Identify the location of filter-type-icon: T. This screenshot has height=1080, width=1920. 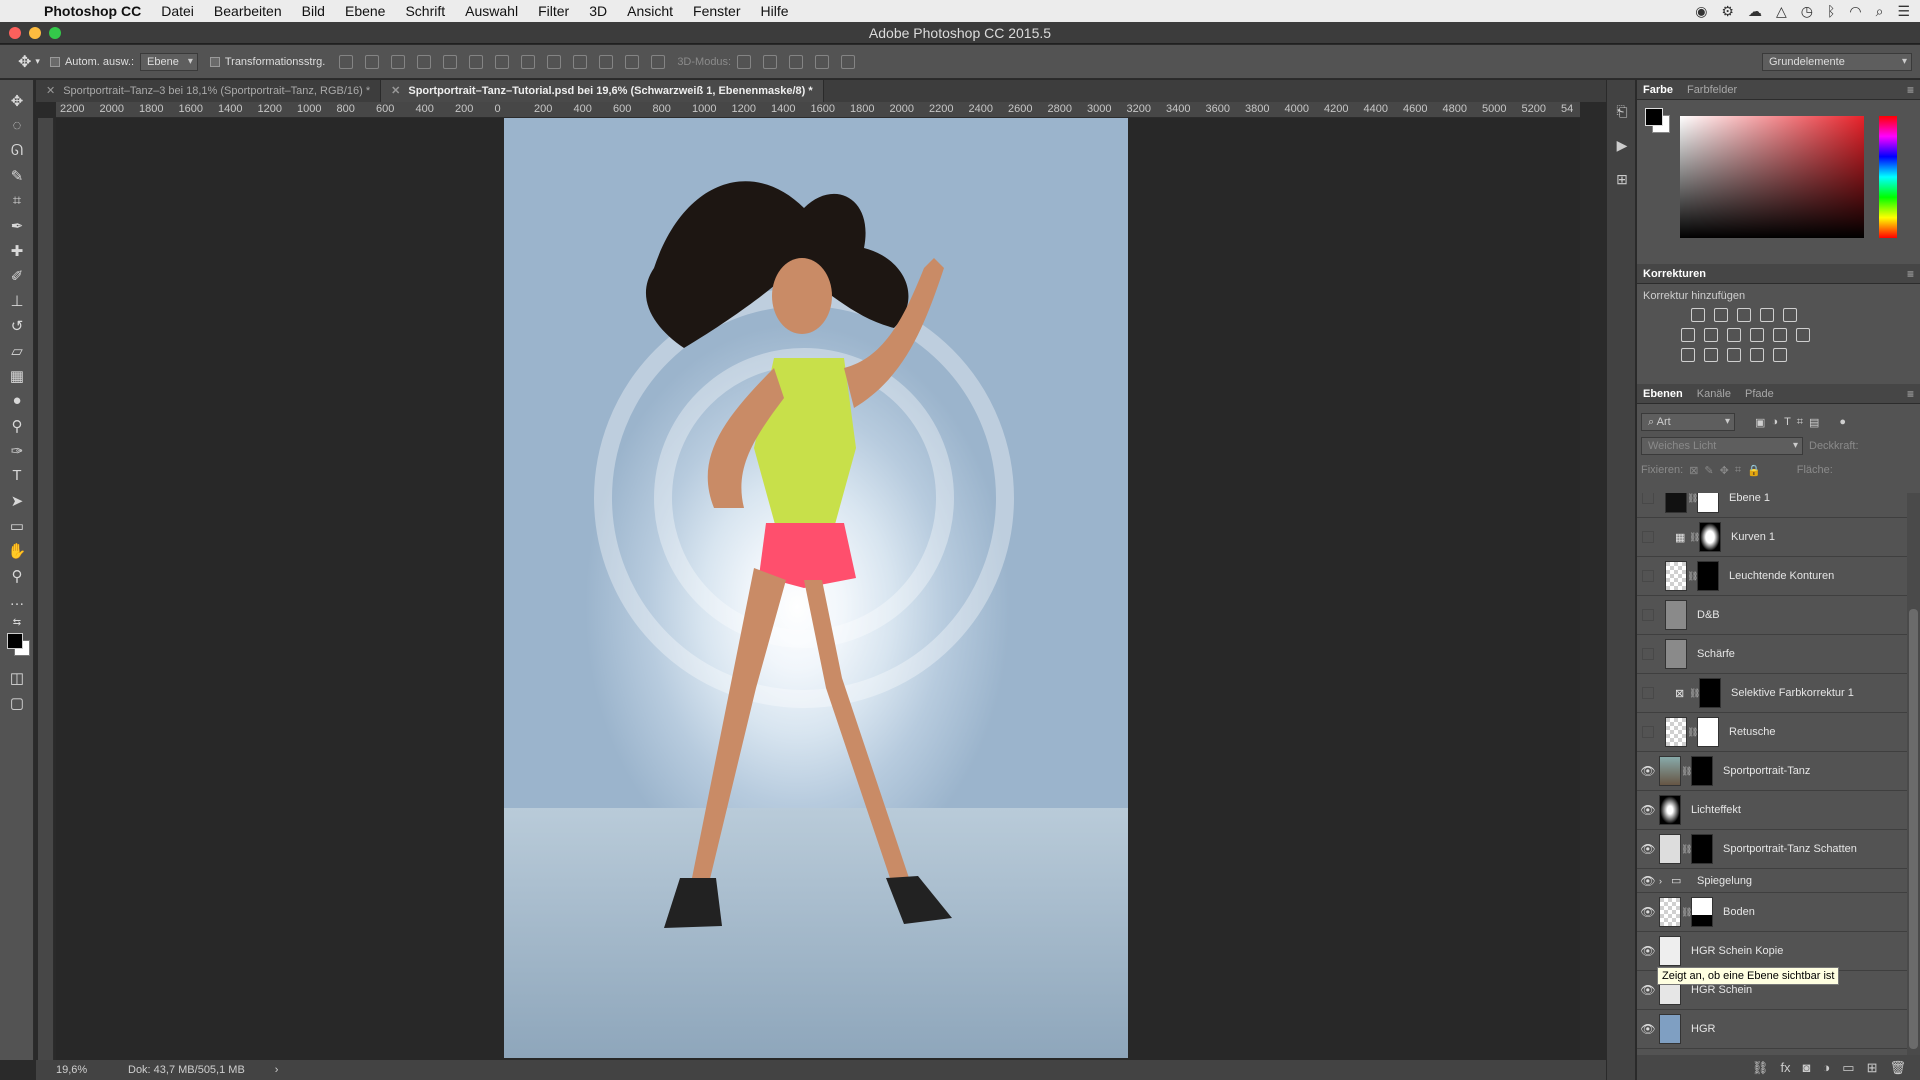
(1787, 422).